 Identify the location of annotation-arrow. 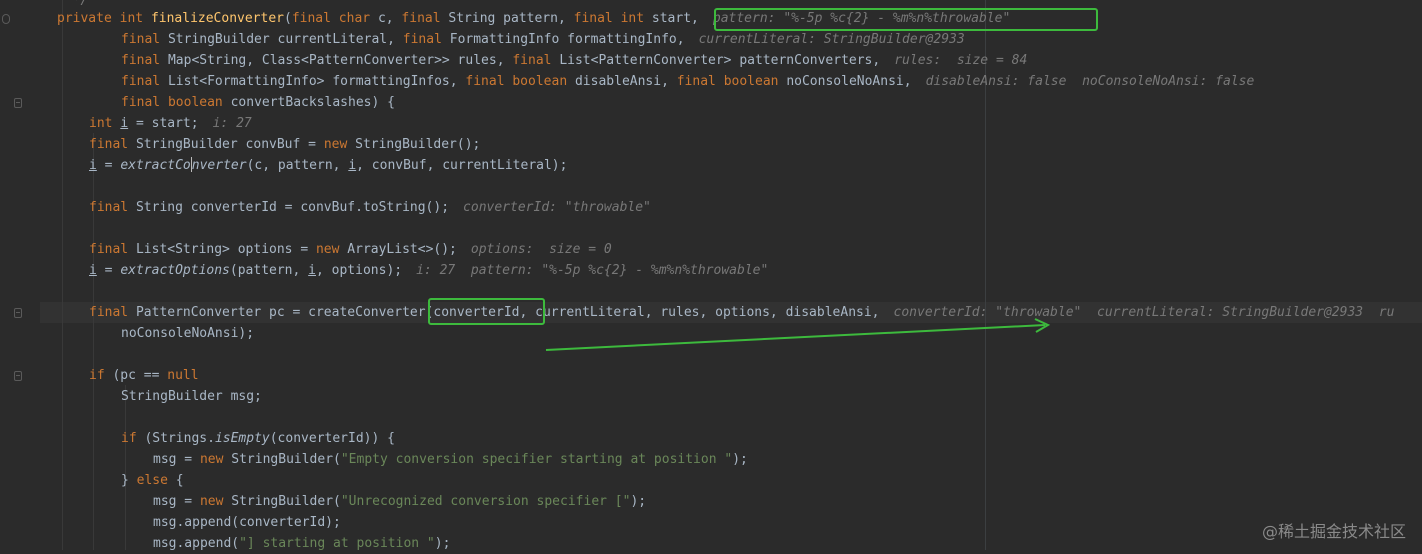
(798, 334).